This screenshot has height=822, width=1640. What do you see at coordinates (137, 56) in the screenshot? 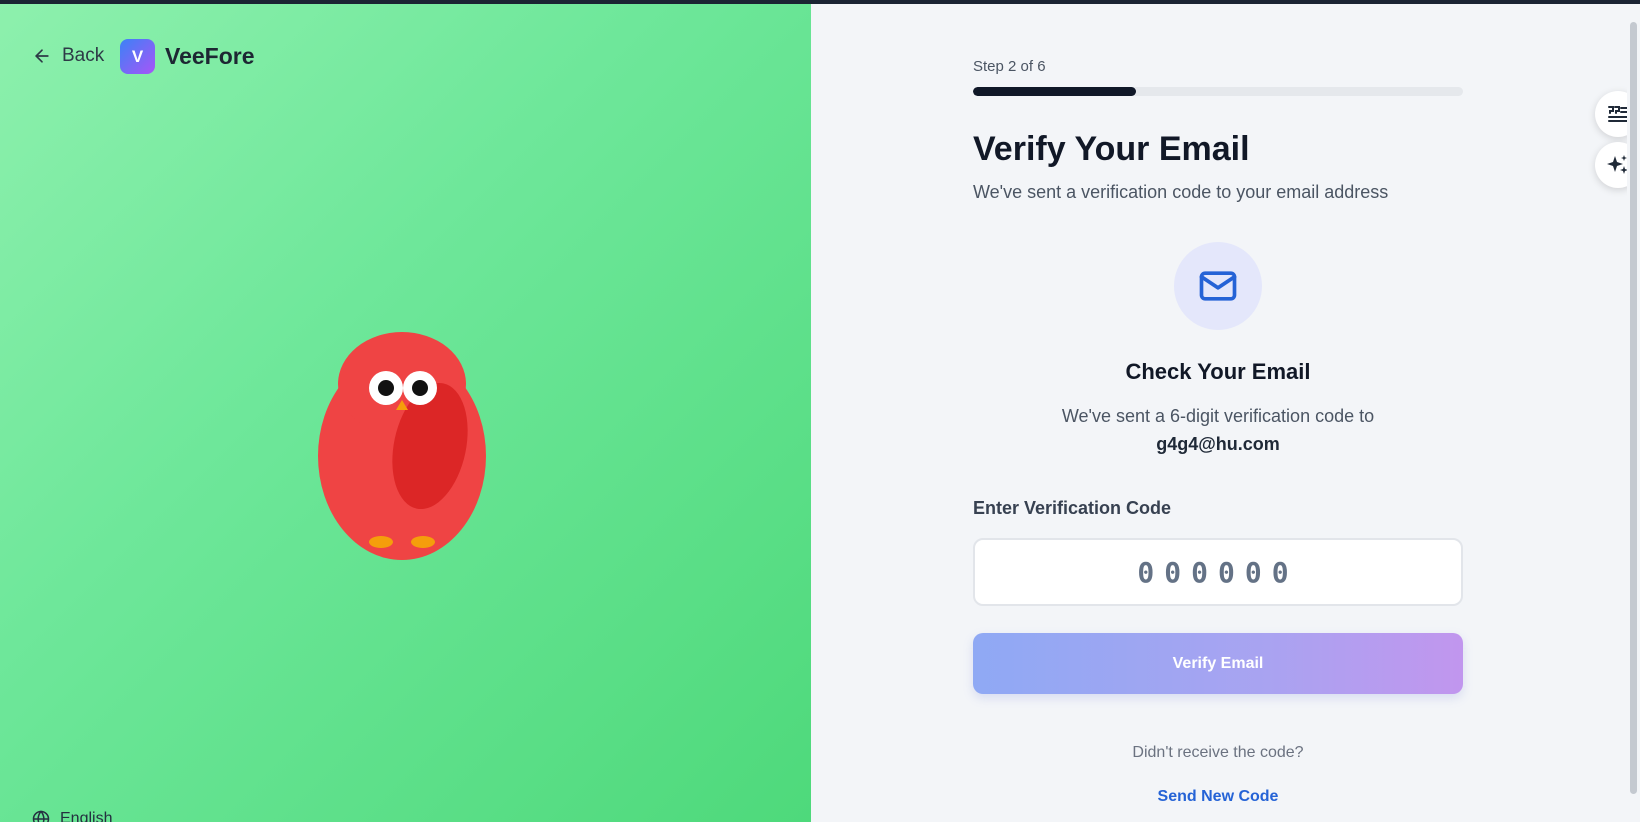
I see `brand-logo: V` at bounding box center [137, 56].